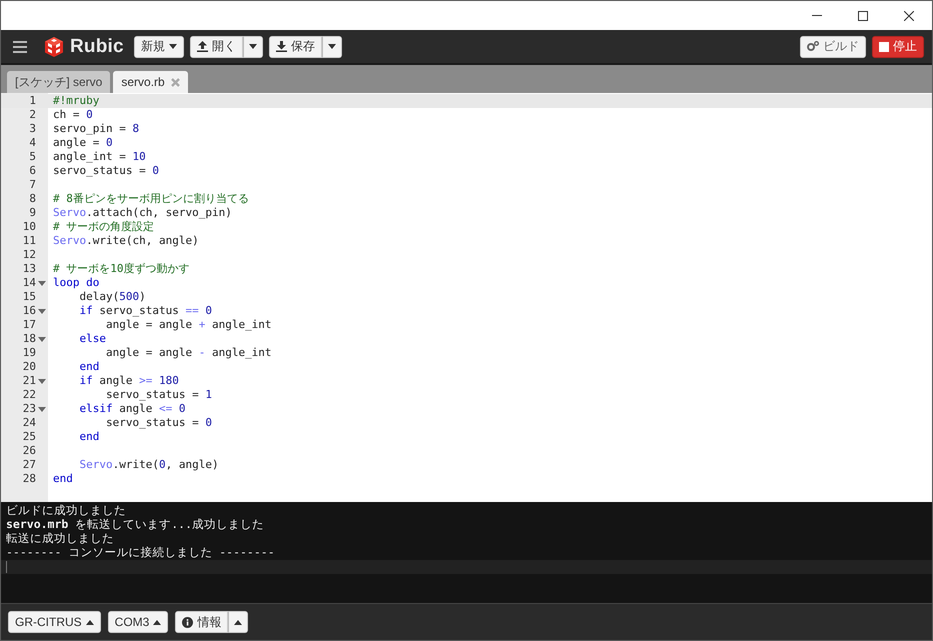 This screenshot has width=933, height=641. Describe the element at coordinates (201, 622) in the screenshot. I see `info-button: 情報` at that location.